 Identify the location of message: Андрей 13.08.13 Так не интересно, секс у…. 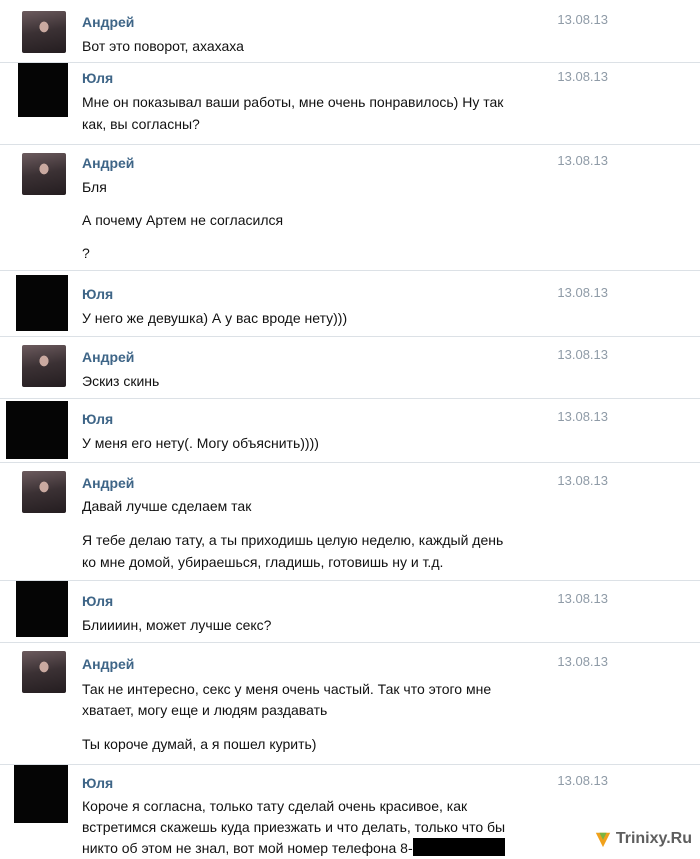
(350, 703).